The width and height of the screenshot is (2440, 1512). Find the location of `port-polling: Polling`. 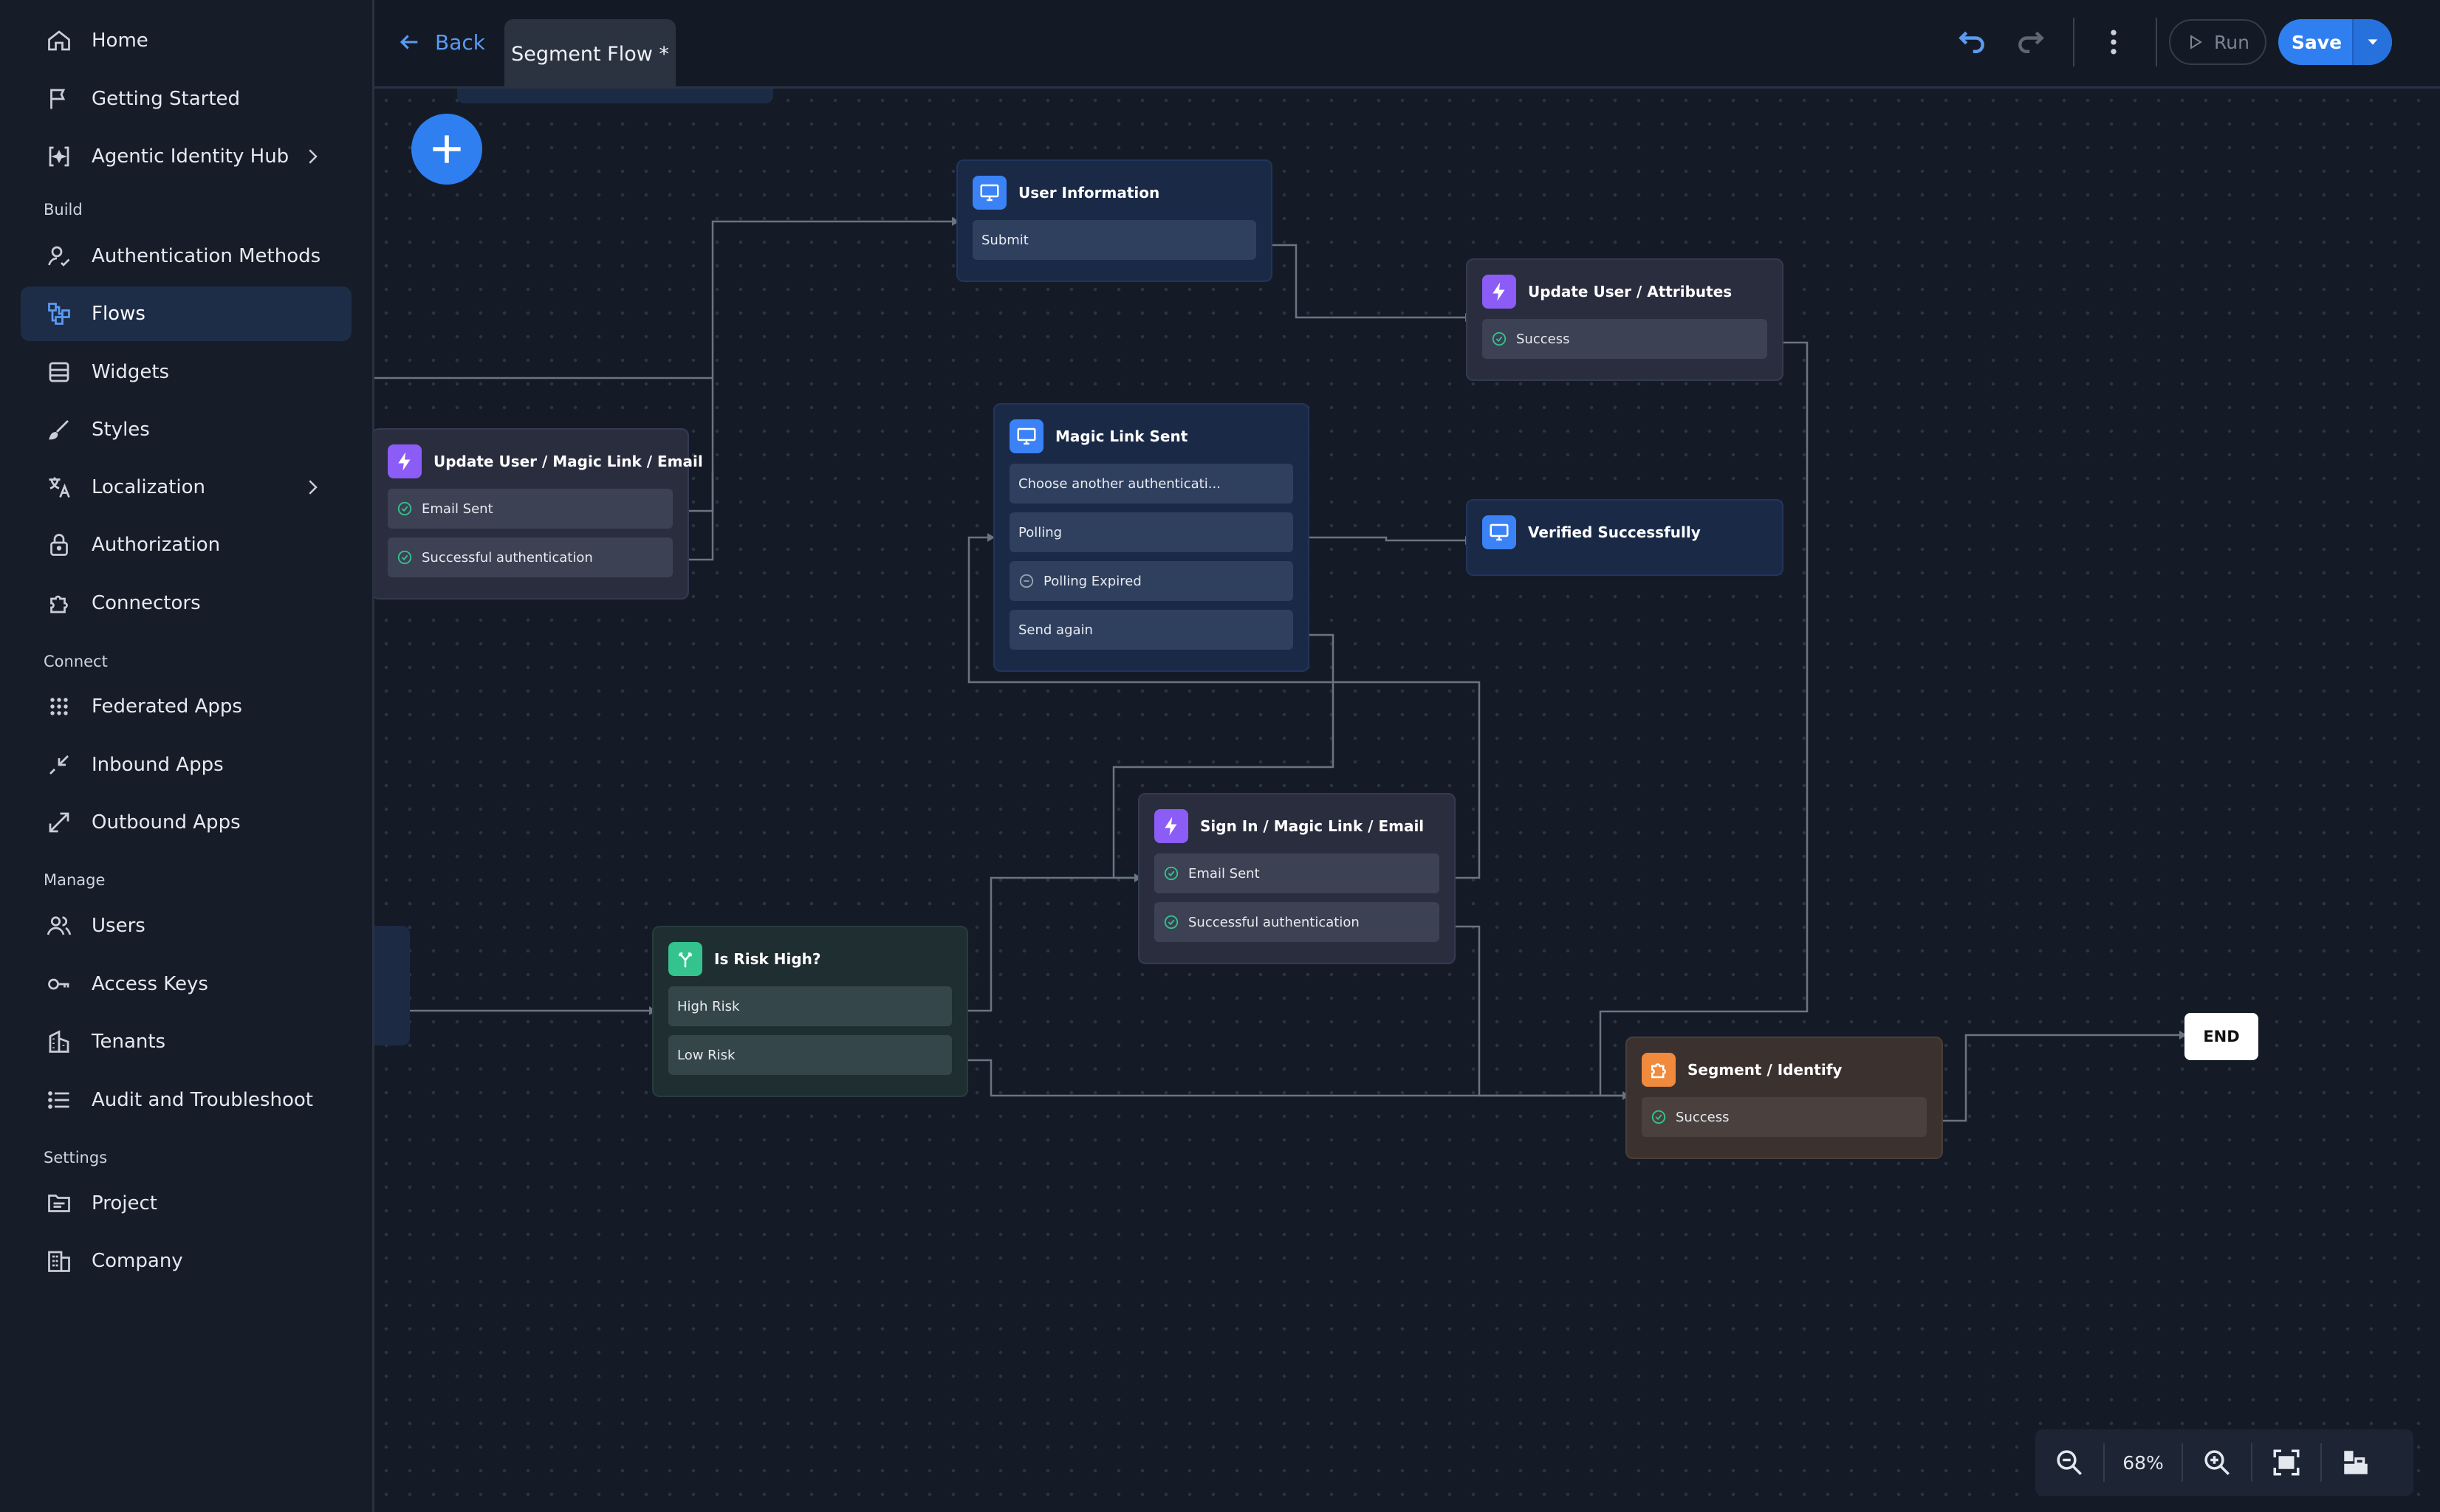

port-polling: Polling is located at coordinates (1152, 532).